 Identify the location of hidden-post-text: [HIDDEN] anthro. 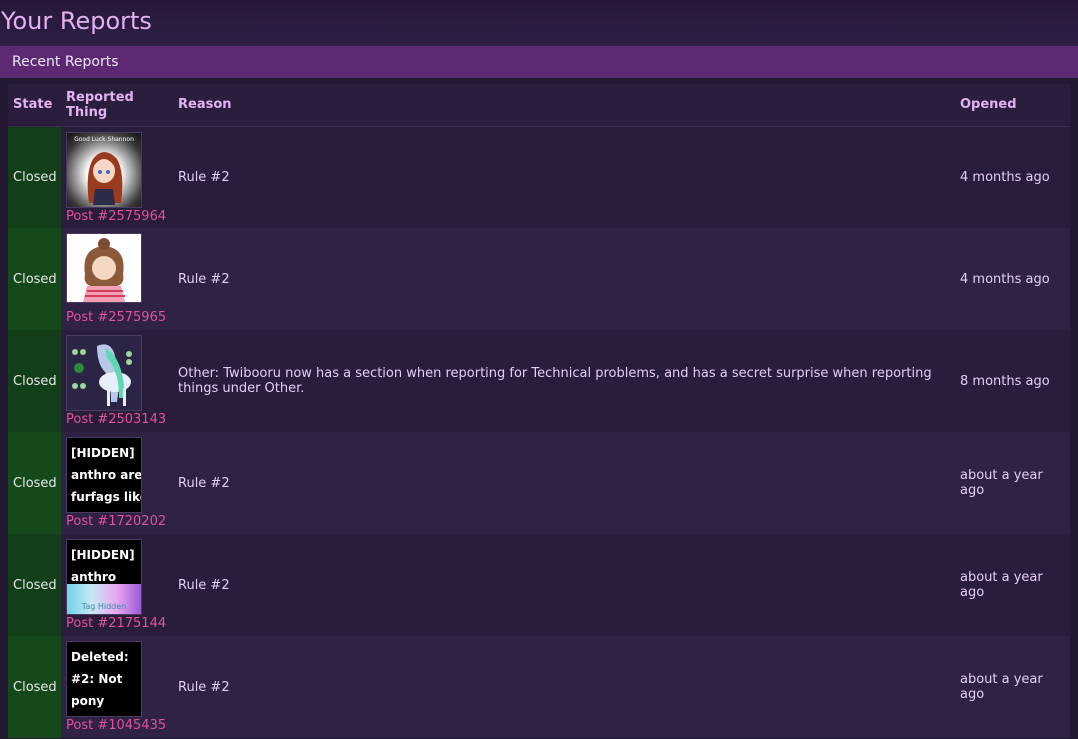
(103, 566).